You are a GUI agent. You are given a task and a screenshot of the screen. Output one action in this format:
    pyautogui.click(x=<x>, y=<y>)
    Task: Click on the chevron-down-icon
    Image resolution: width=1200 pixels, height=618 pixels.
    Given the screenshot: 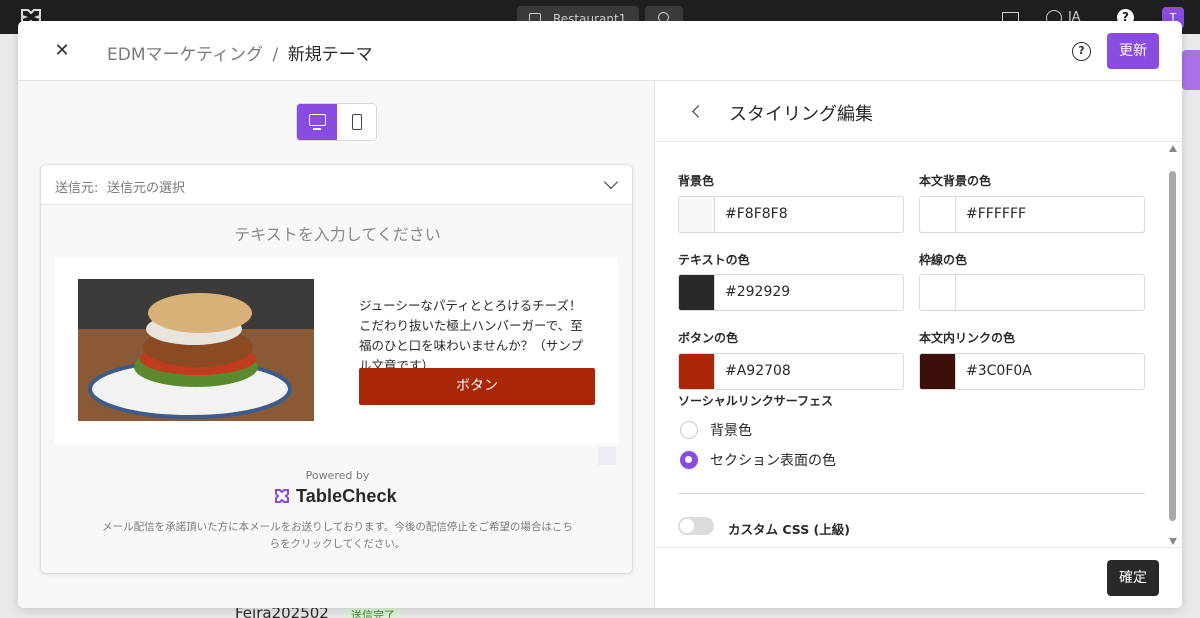 What is the action you would take?
    pyautogui.click(x=611, y=182)
    